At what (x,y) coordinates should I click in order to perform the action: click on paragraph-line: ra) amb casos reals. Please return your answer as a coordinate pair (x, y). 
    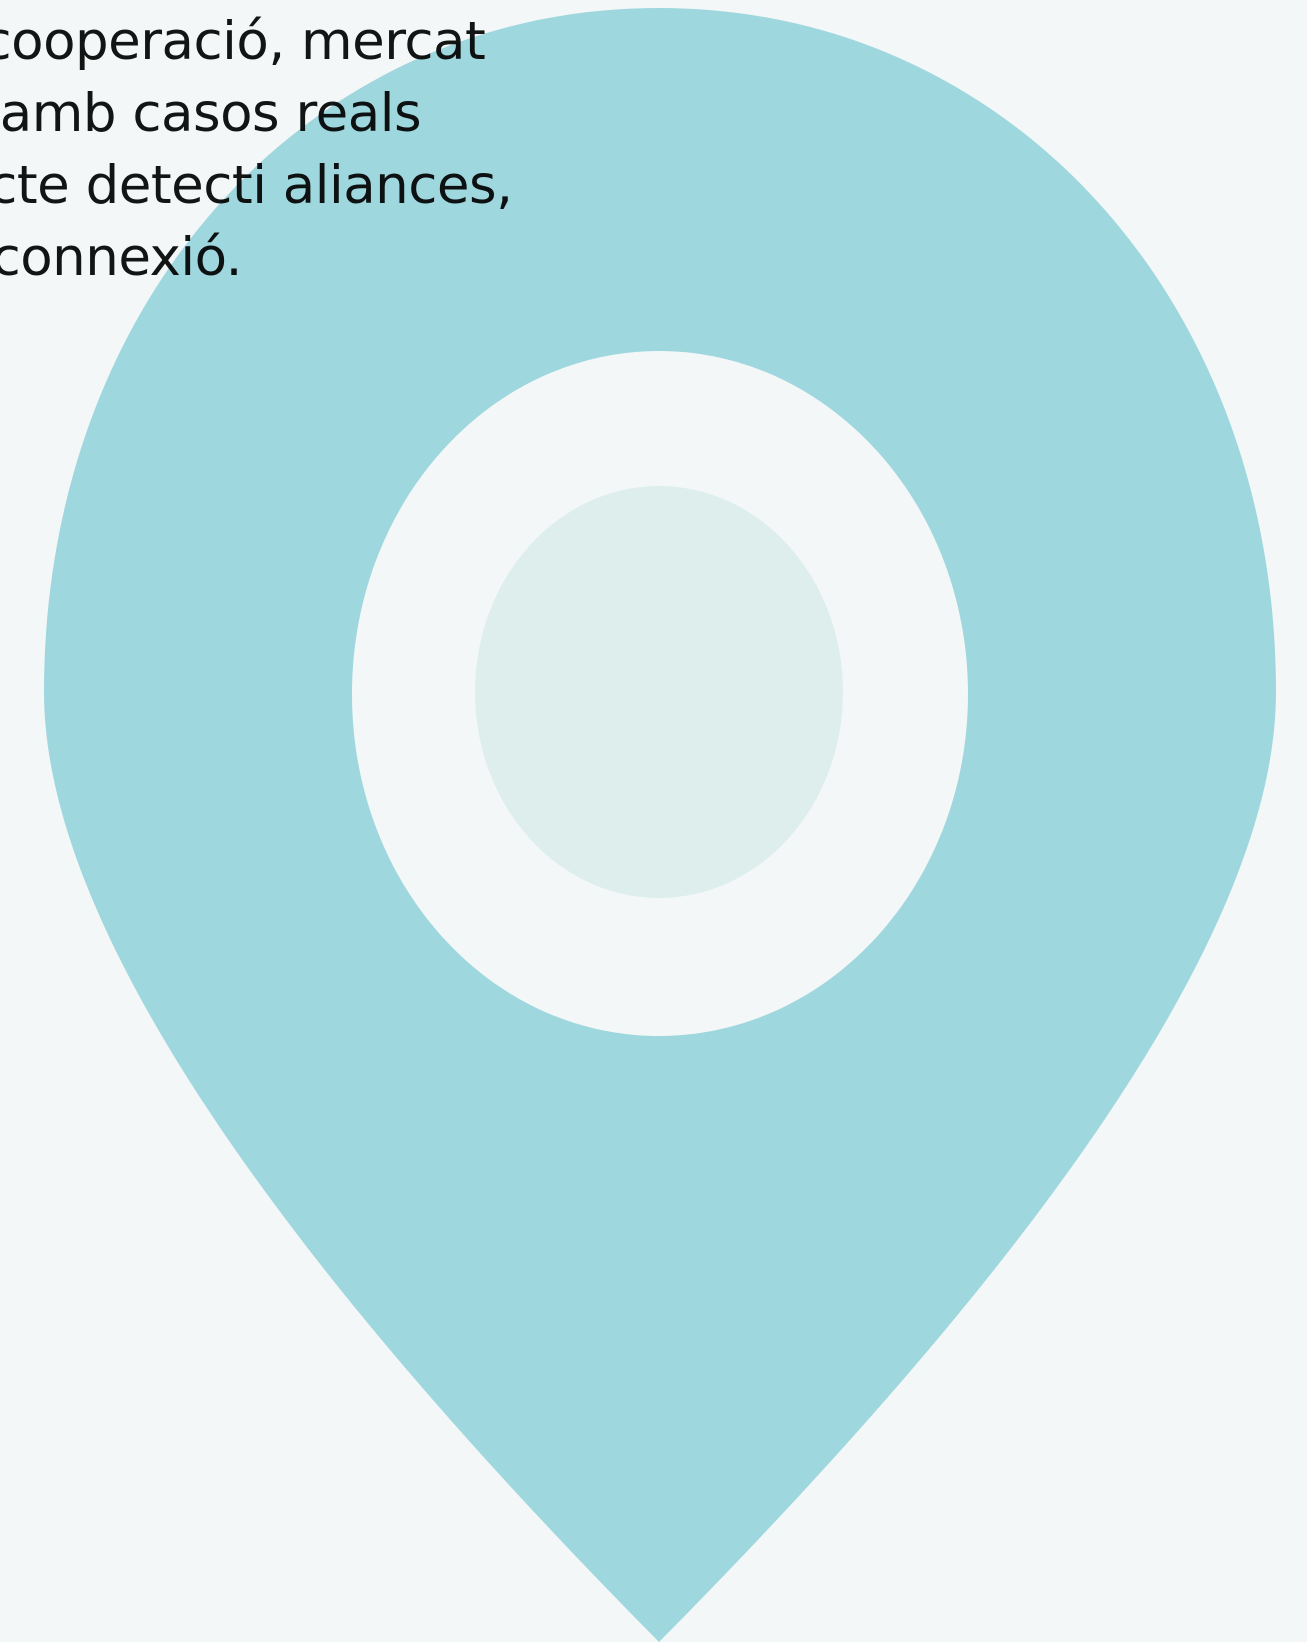
    Looking at the image, I should click on (211, 113).